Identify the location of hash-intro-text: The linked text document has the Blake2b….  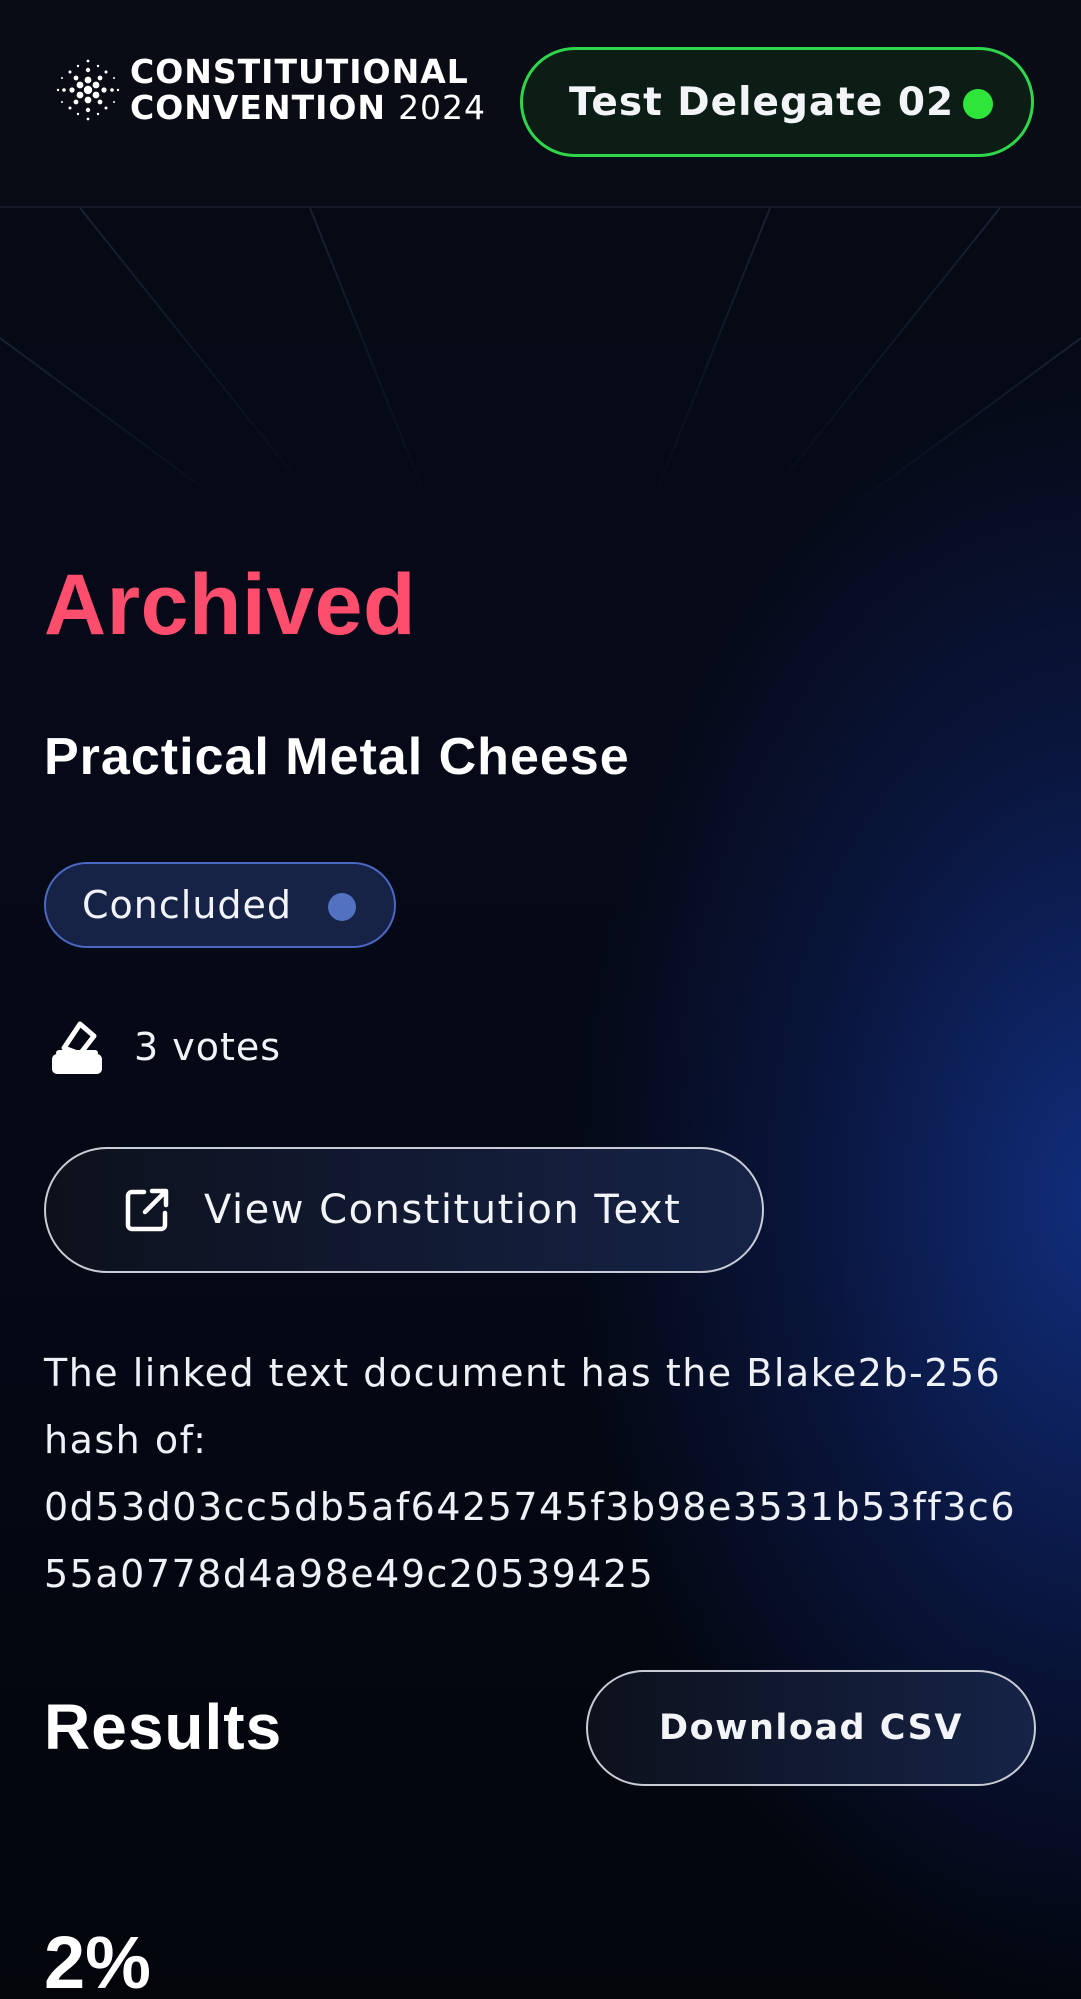
(523, 1406).